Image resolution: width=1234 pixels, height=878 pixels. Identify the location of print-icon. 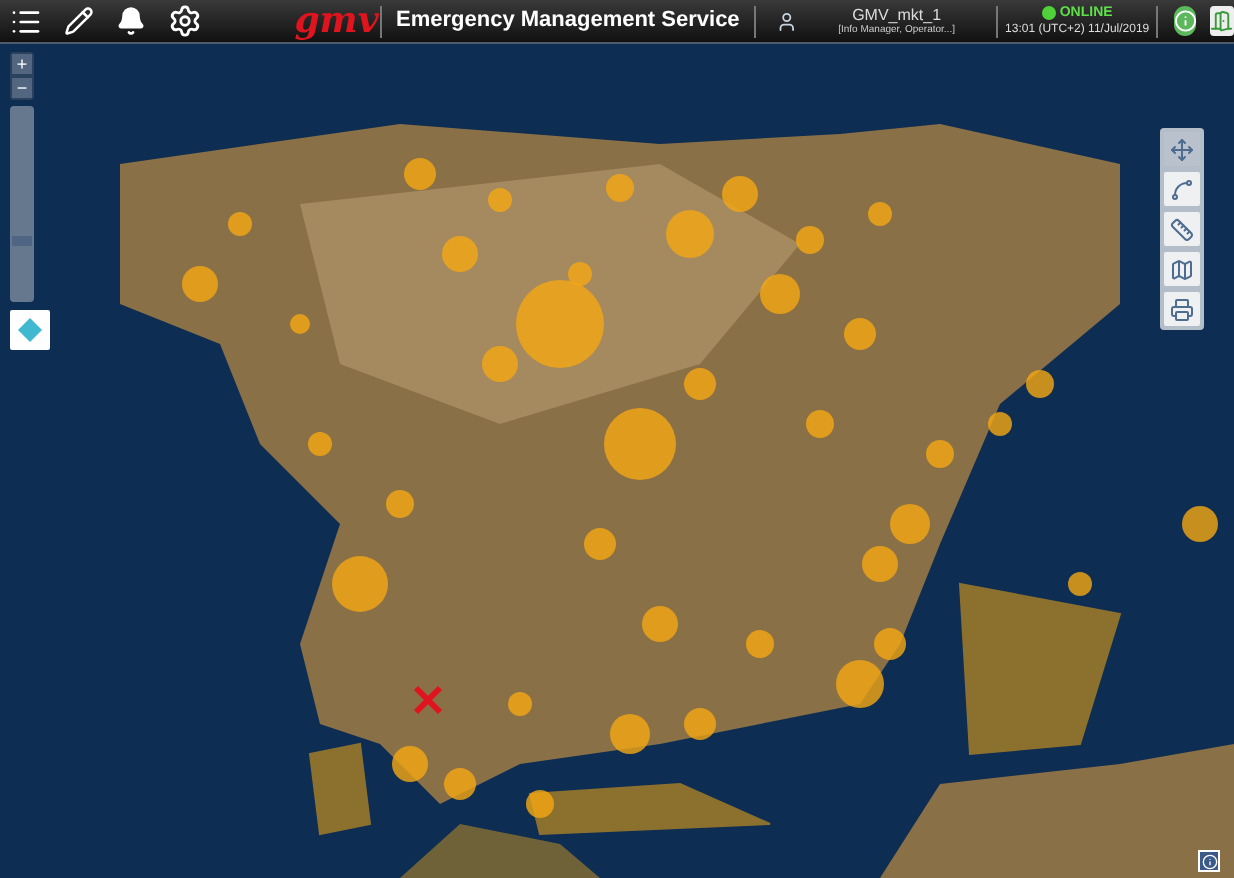
(1182, 309).